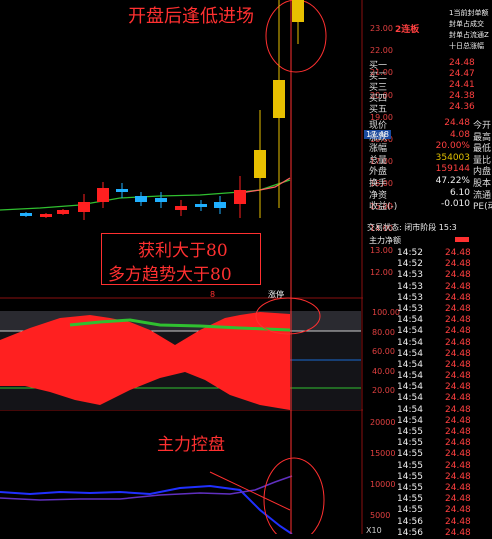 The image size is (492, 539). What do you see at coordinates (482, 207) in the screenshot?
I see `stat-label-2: PE(动` at bounding box center [482, 207].